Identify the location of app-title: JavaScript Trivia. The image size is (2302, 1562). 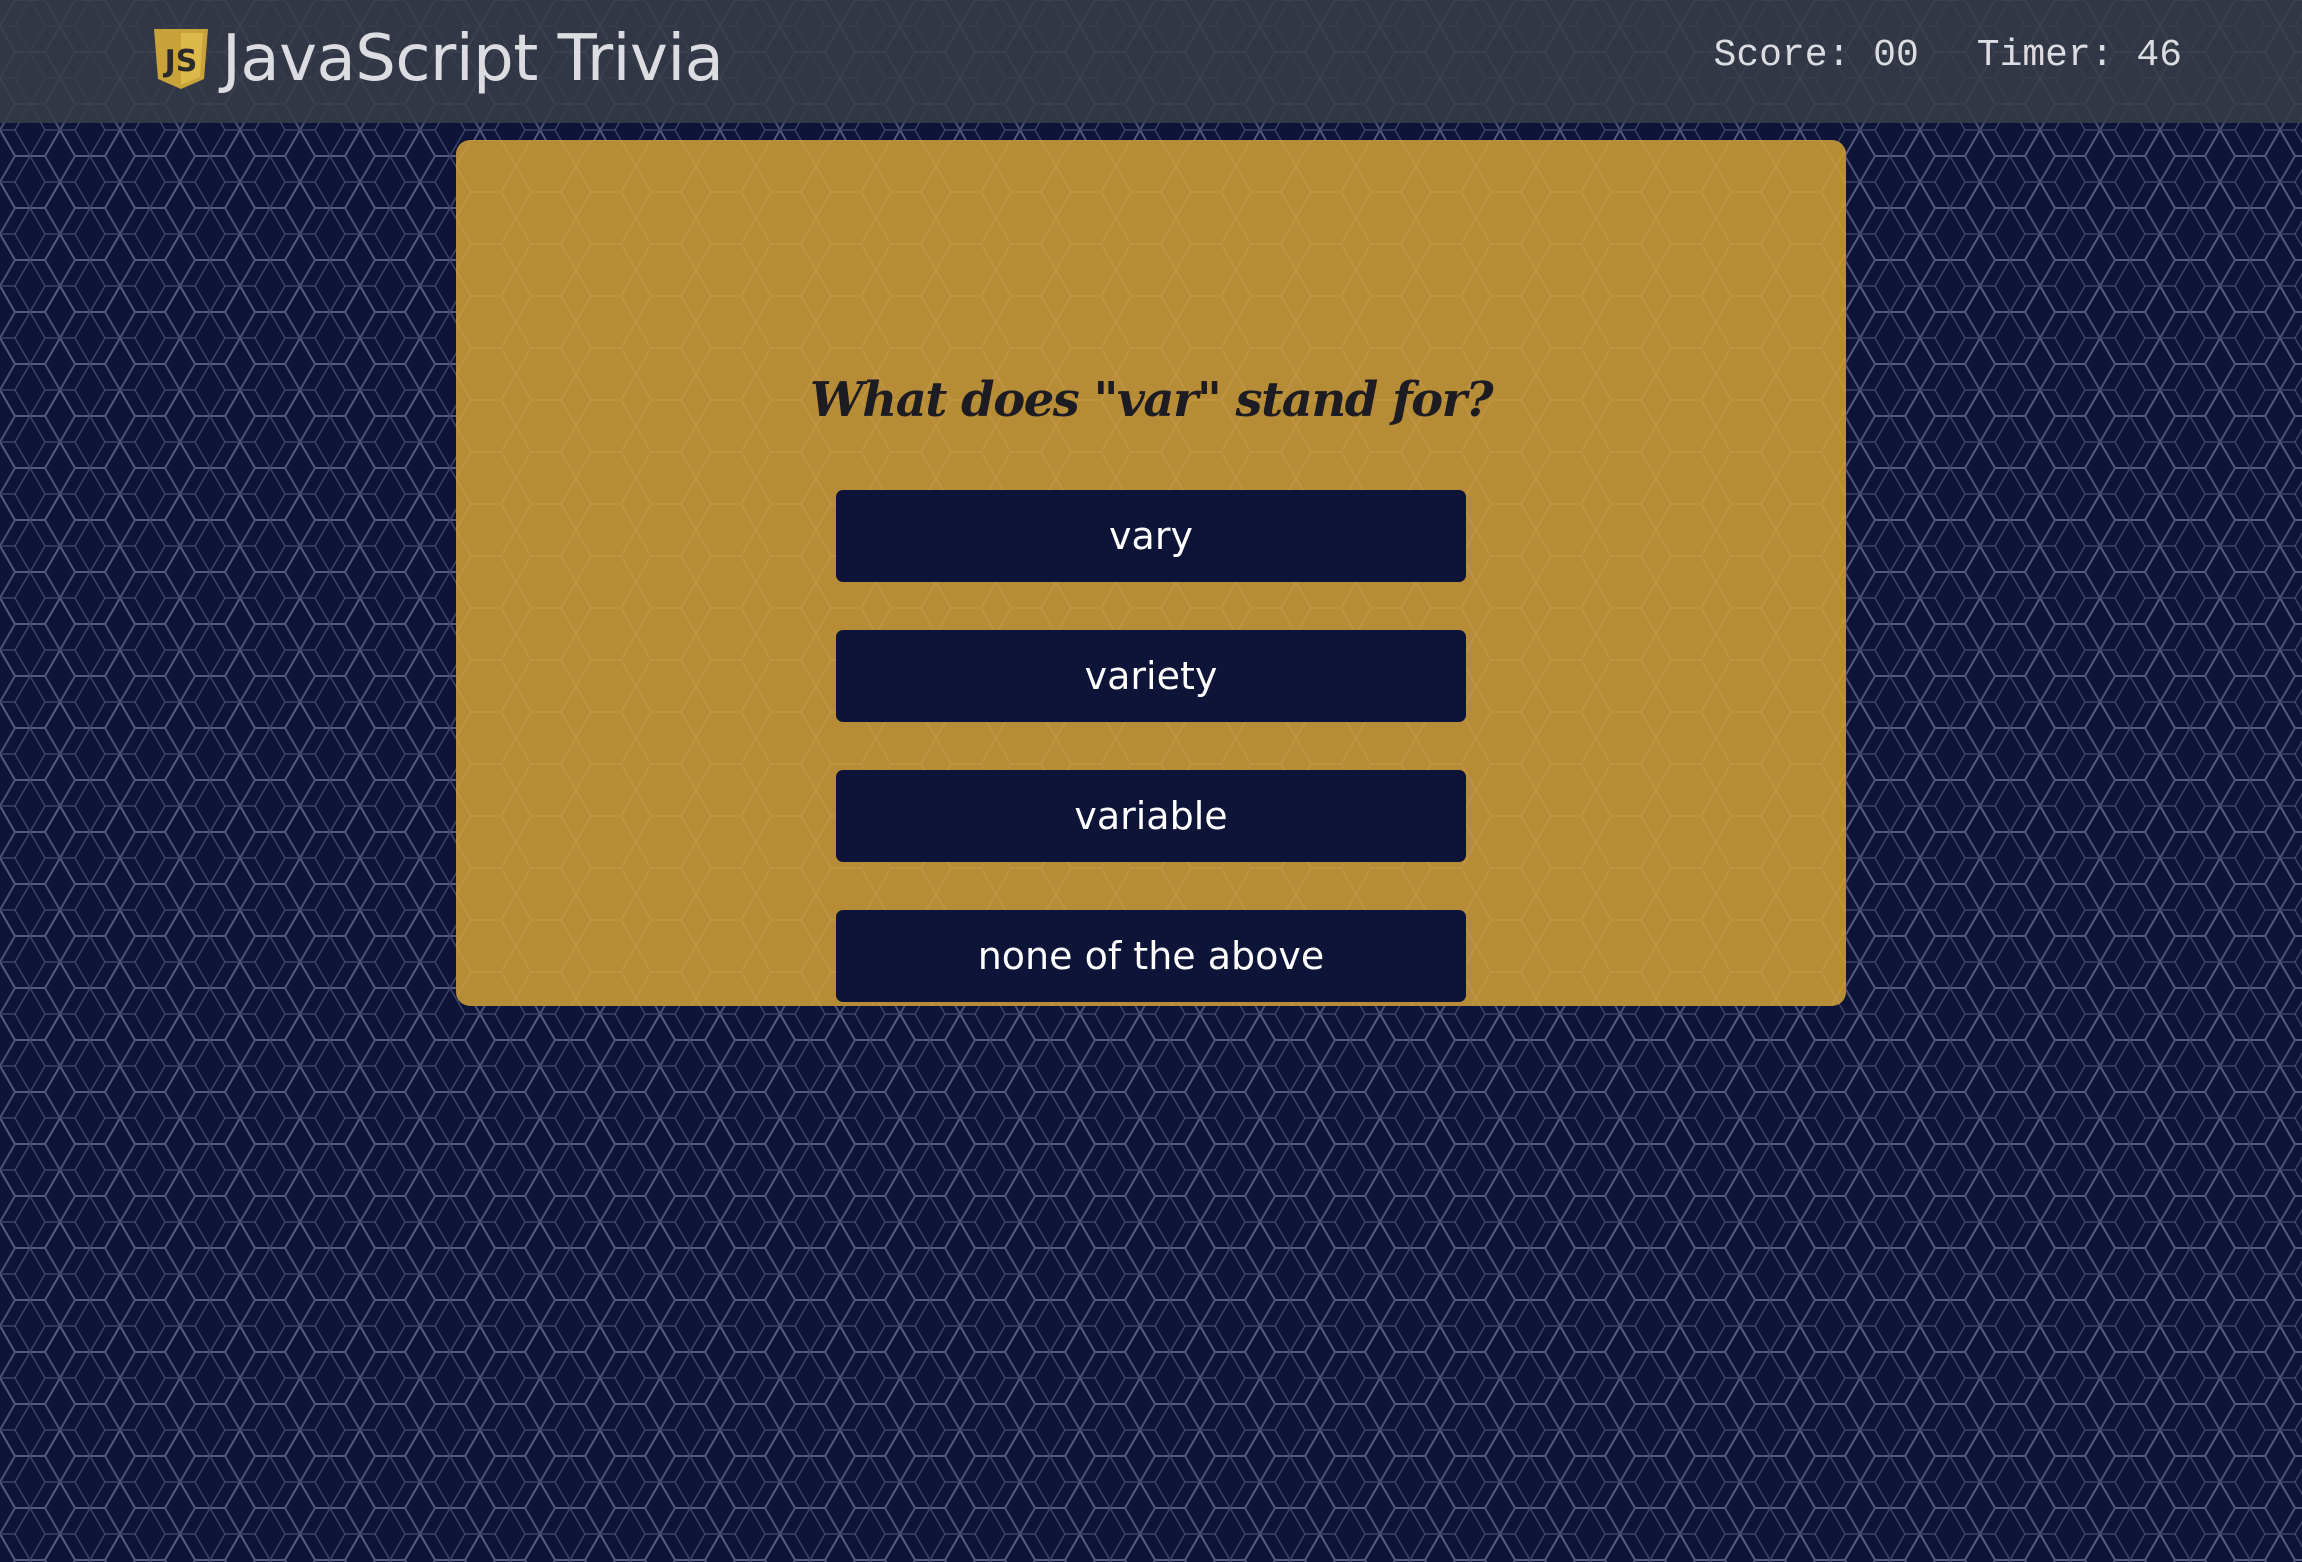
(473, 59).